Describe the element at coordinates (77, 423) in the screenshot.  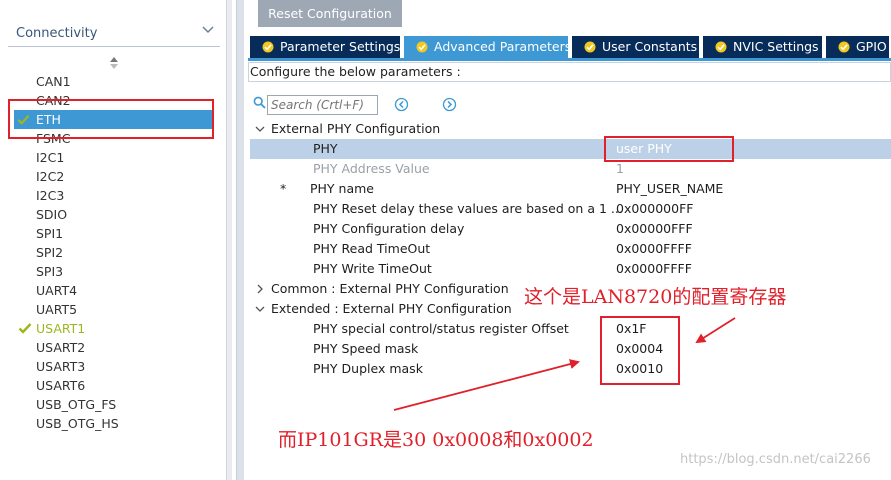
I see `sidebar-item-usb-otg-hs: USB_OTG_HS` at that location.